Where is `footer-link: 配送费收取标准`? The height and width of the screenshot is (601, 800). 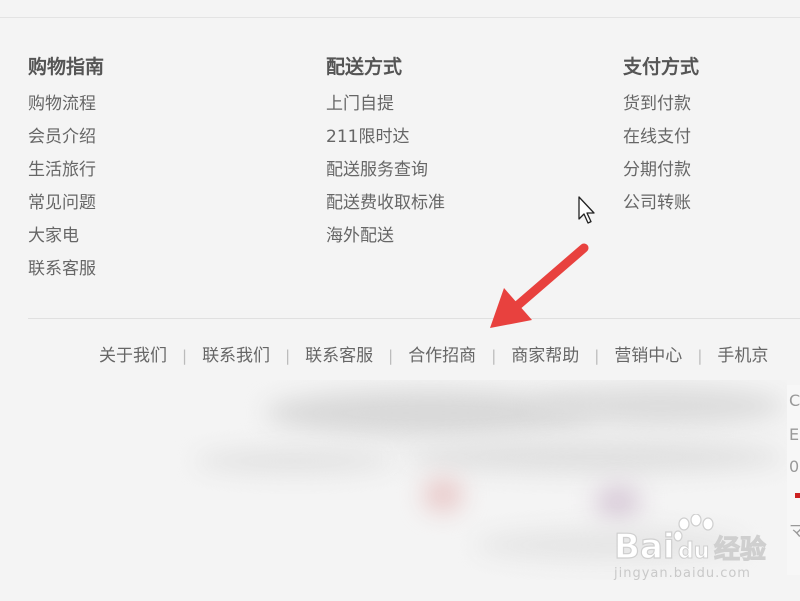 footer-link: 配送费收取标准 is located at coordinates (385, 203).